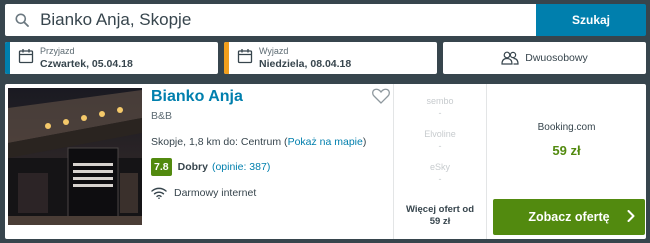 The height and width of the screenshot is (243, 650). I want to click on checkin-value: Czwartek, 05.04.18, so click(86, 64).